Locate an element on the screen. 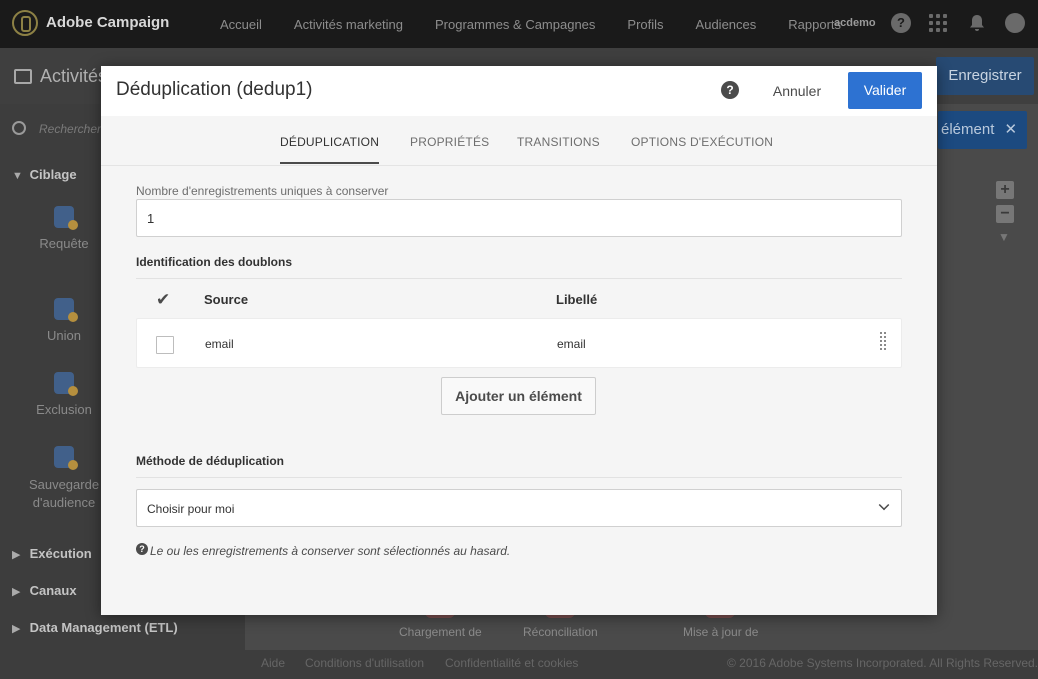 This screenshot has width=1038, height=679. cell-libelle: email is located at coordinates (571, 344).